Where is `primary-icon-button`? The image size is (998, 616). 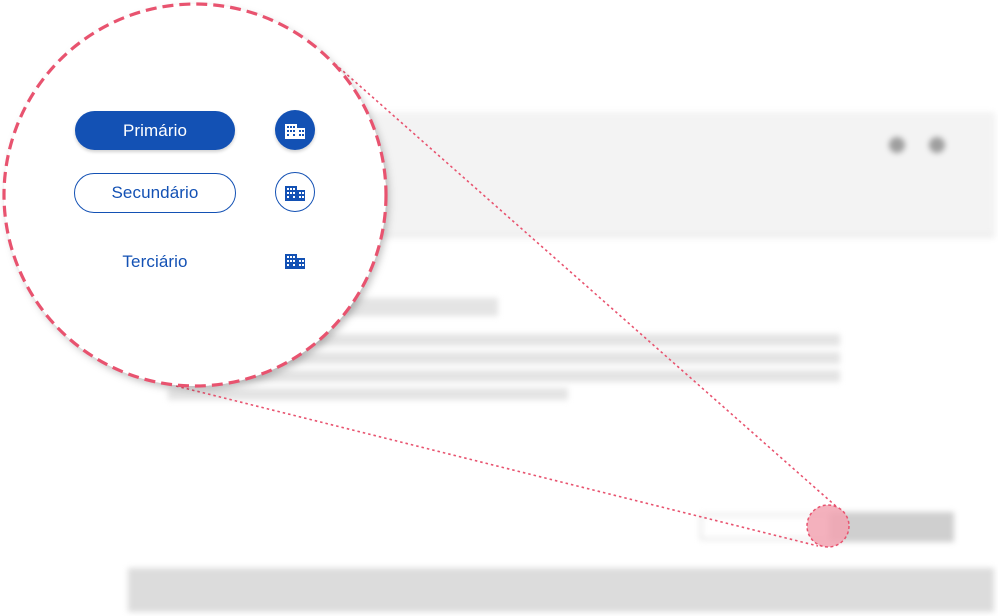
primary-icon-button is located at coordinates (295, 130).